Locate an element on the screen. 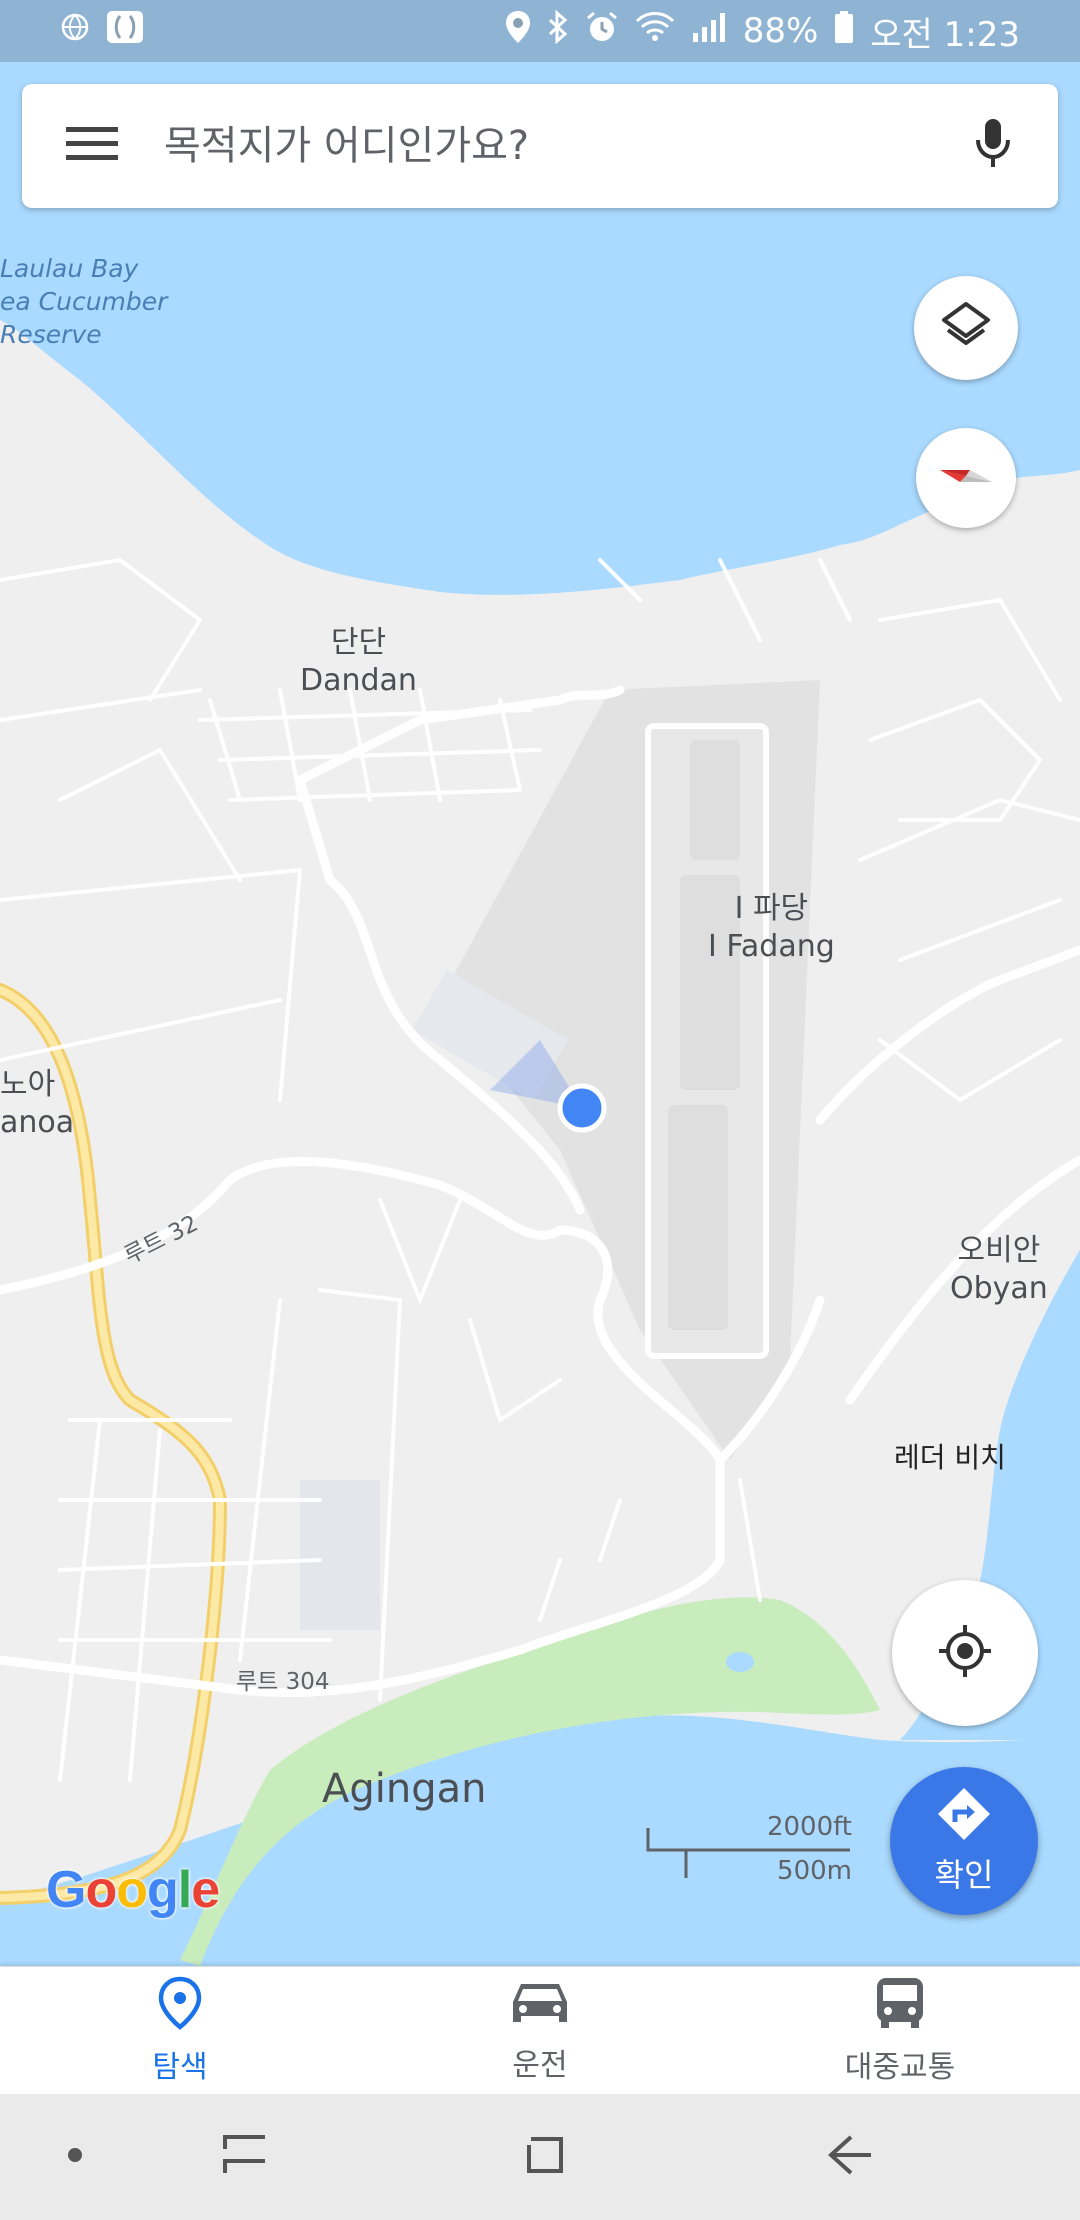 This screenshot has height=2220, width=1080. google-logo: Google is located at coordinates (133, 1890).